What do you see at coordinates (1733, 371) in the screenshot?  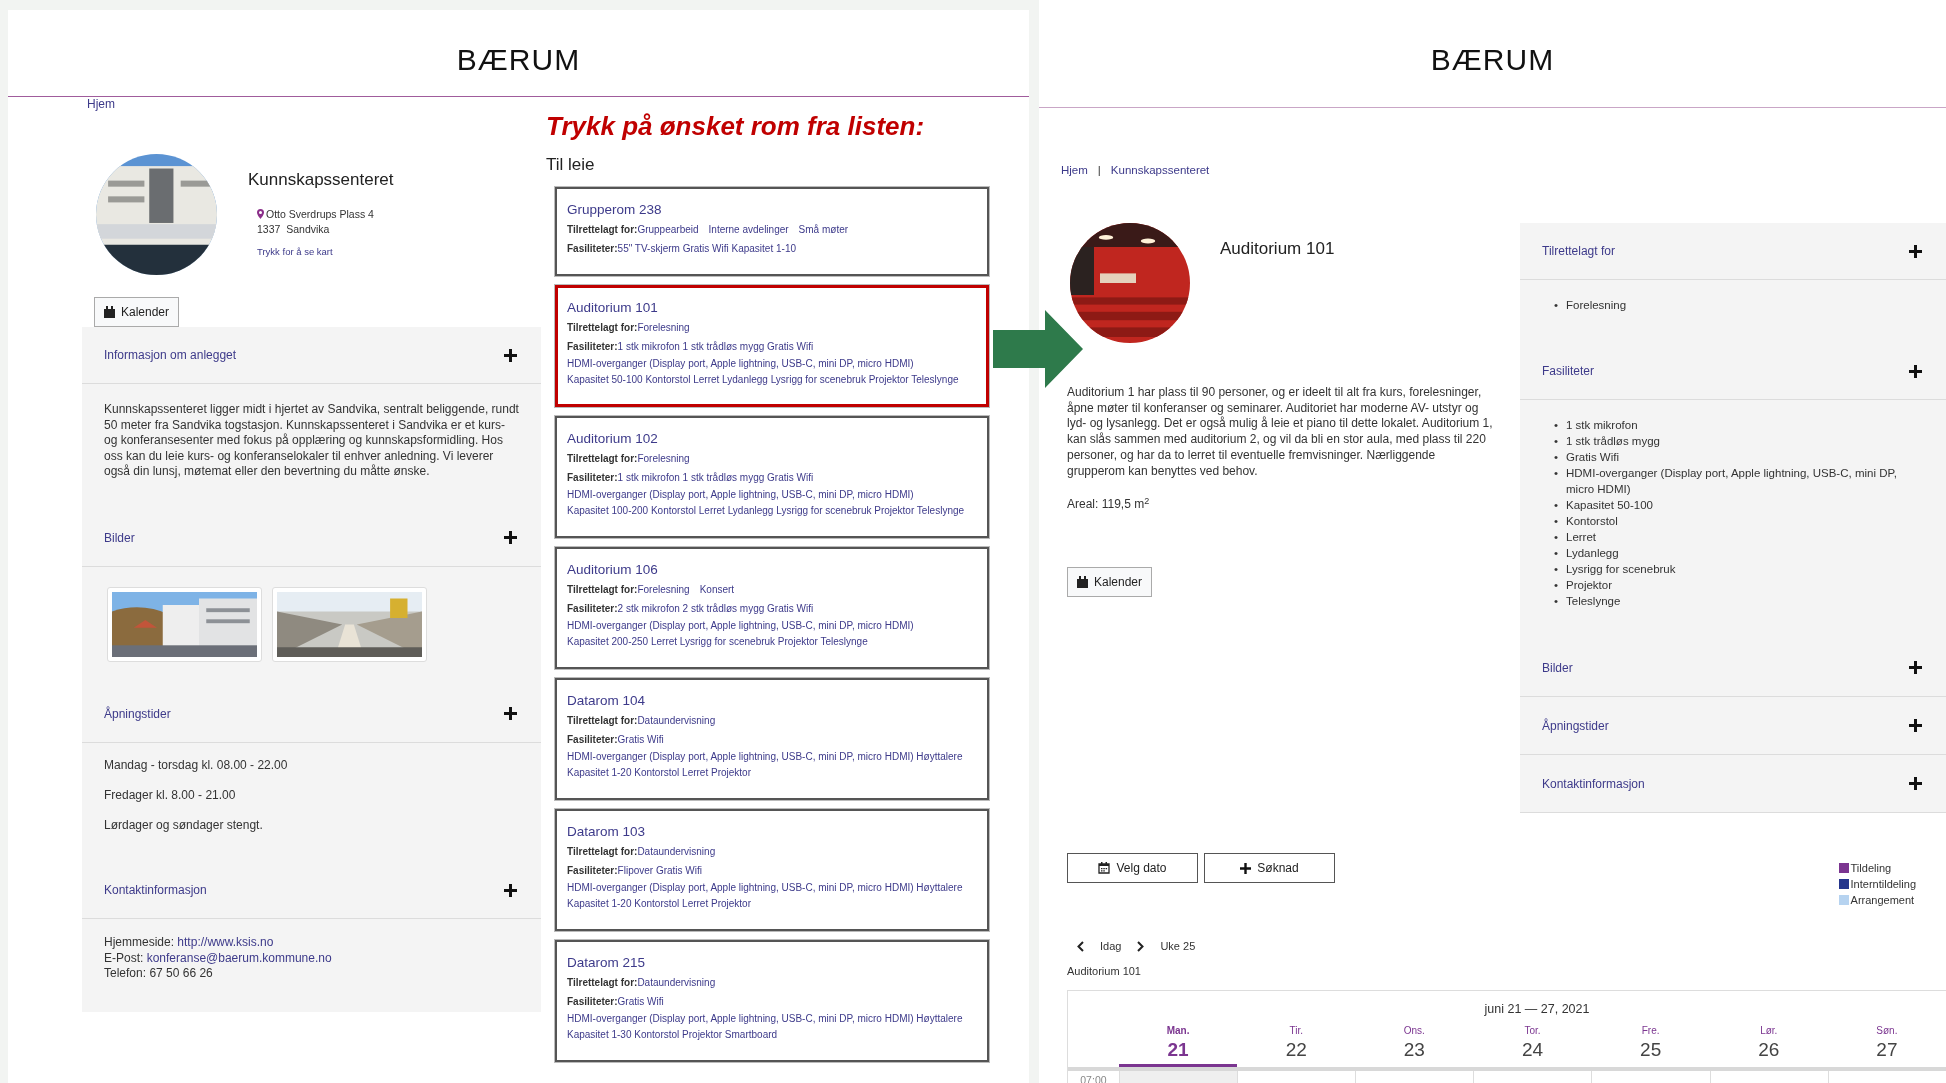 I see `accordion-header: Fasiliteter` at bounding box center [1733, 371].